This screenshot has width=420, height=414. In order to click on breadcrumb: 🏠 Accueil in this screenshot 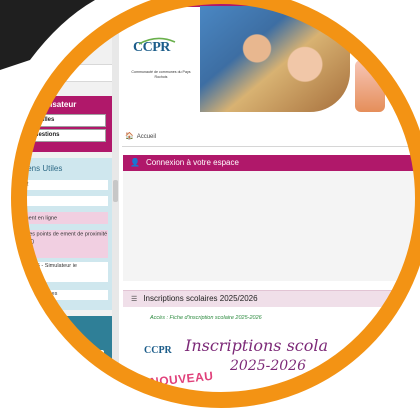, I will do `click(140, 136)`.